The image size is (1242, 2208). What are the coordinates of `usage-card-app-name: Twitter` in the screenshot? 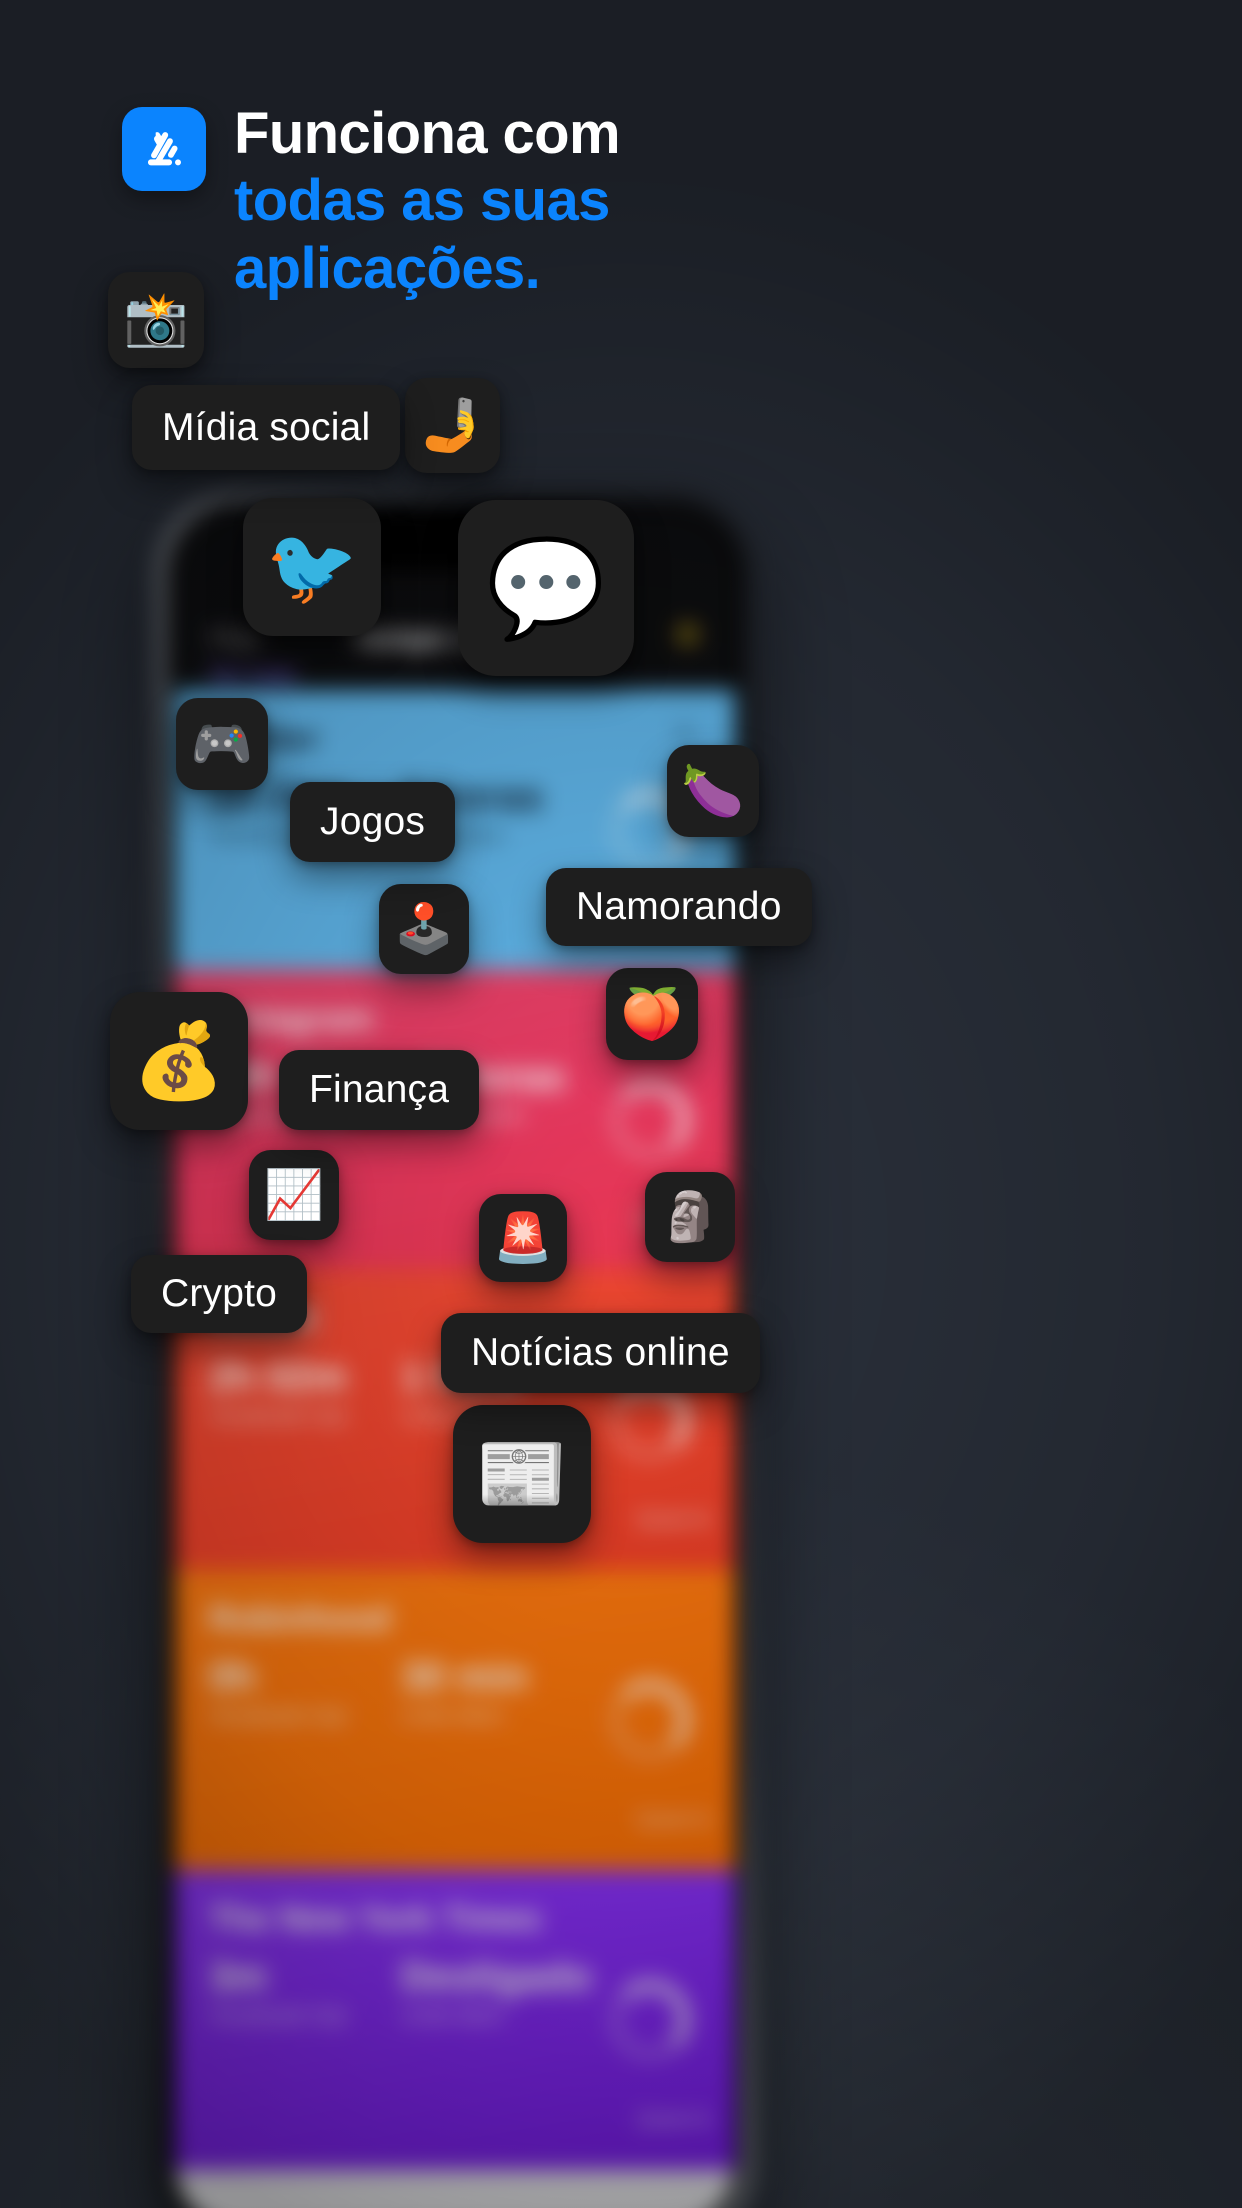 It's located at (455, 739).